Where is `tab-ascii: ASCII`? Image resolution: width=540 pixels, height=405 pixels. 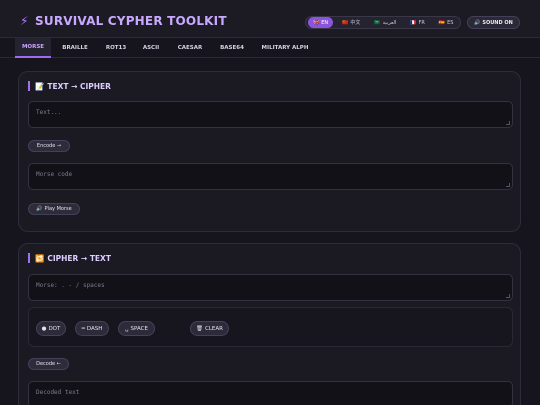 tab-ascii: ASCII is located at coordinates (151, 48).